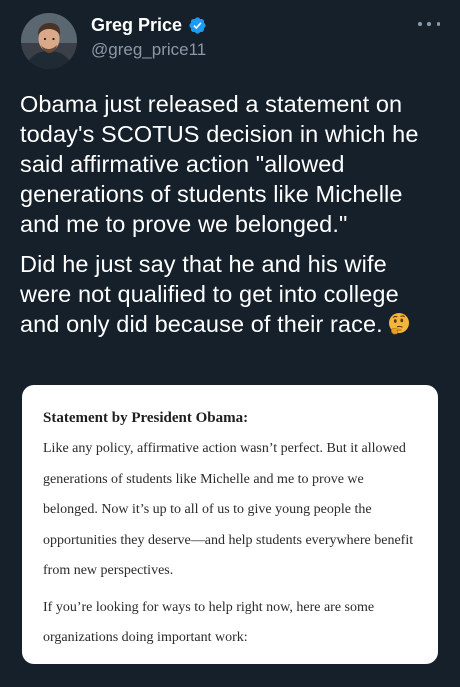  Describe the element at coordinates (148, 50) in the screenshot. I see `author-handle: @greg_price11` at that location.